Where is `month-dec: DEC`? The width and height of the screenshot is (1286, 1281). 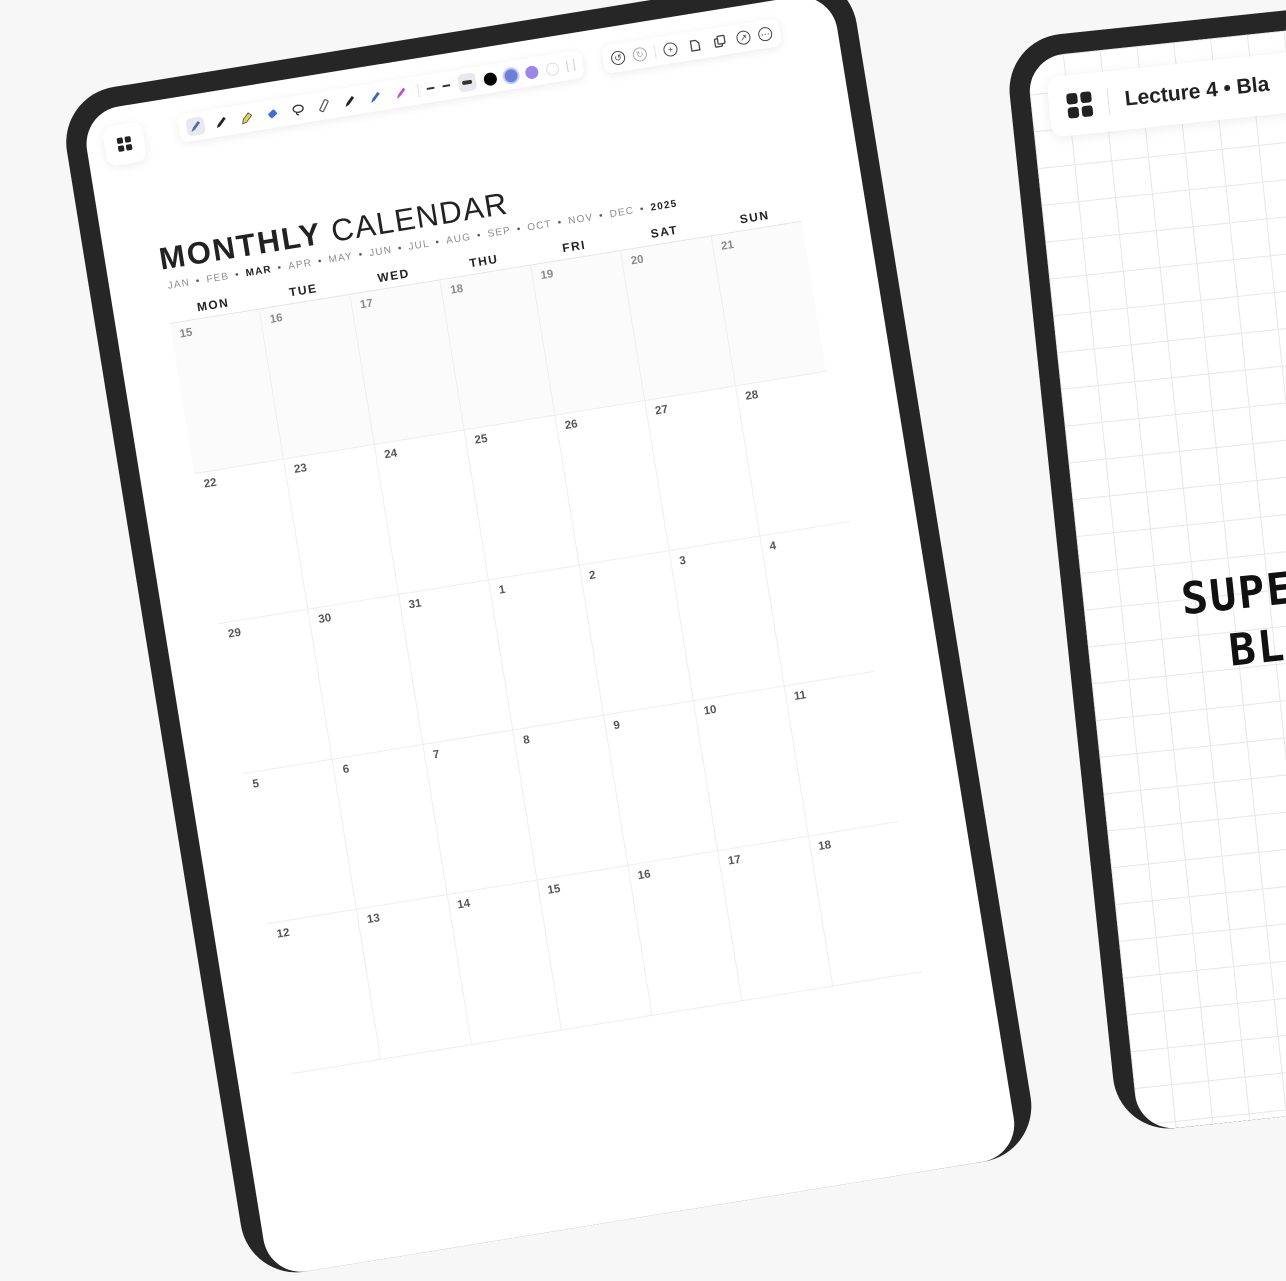 month-dec: DEC is located at coordinates (622, 212).